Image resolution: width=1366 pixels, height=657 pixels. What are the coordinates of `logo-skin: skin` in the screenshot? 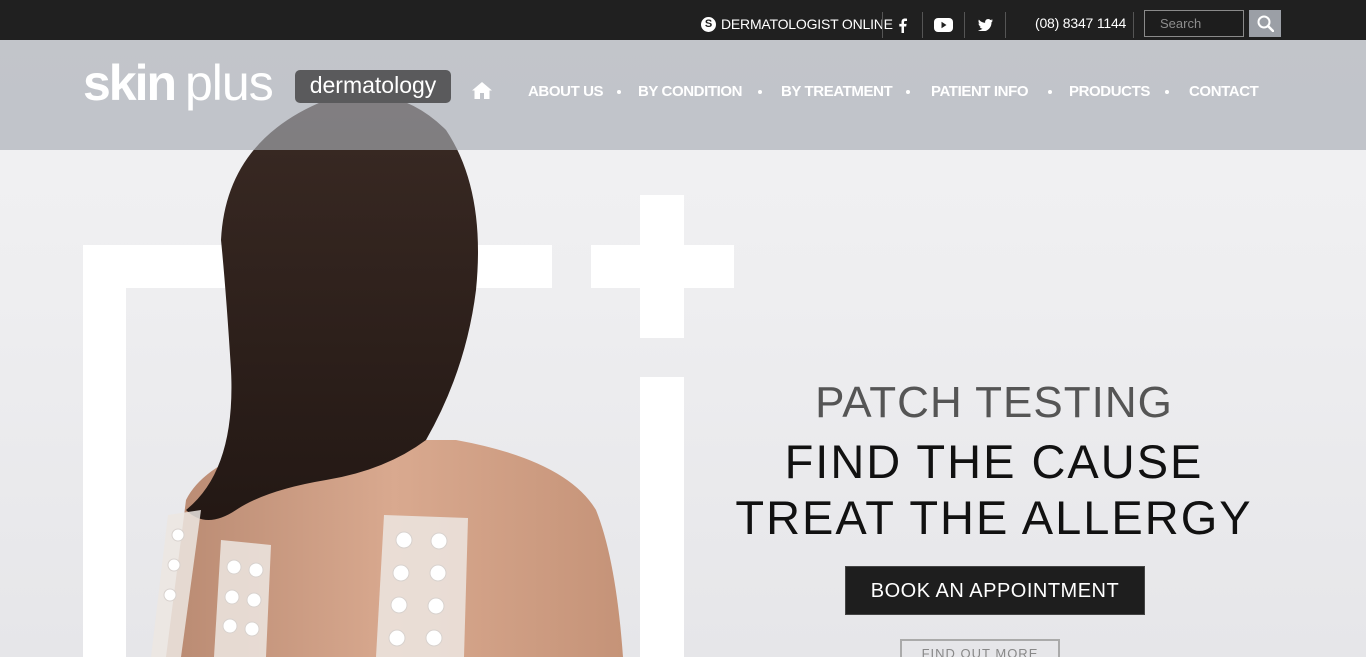 It's located at (130, 83).